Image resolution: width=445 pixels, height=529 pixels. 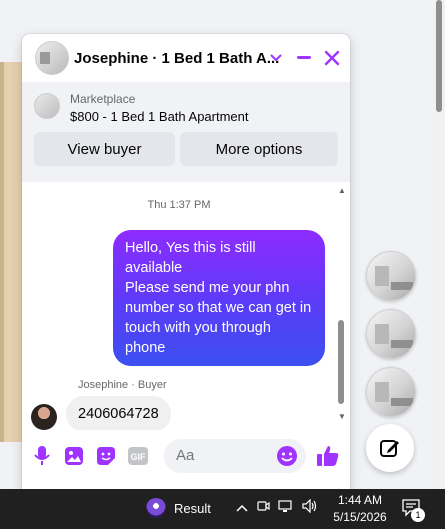 What do you see at coordinates (310, 507) in the screenshot?
I see `volume-icon` at bounding box center [310, 507].